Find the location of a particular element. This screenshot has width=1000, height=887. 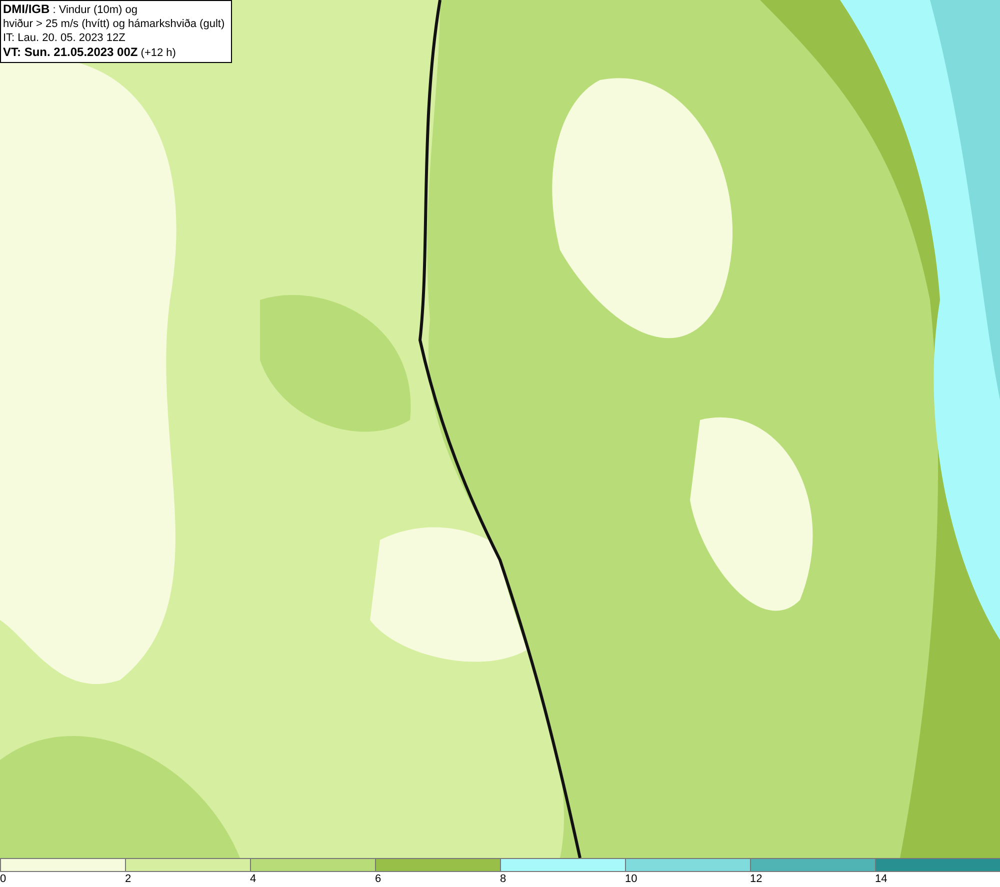

legend-tick-label: 12 is located at coordinates (756, 879).